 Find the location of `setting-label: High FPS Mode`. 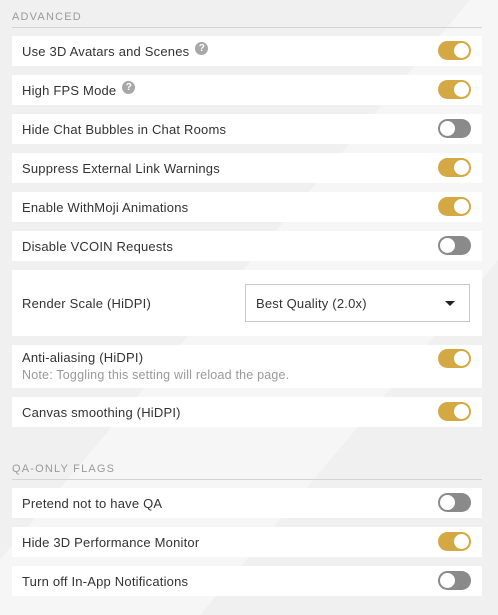

setting-label: High FPS Mode is located at coordinates (69, 90).